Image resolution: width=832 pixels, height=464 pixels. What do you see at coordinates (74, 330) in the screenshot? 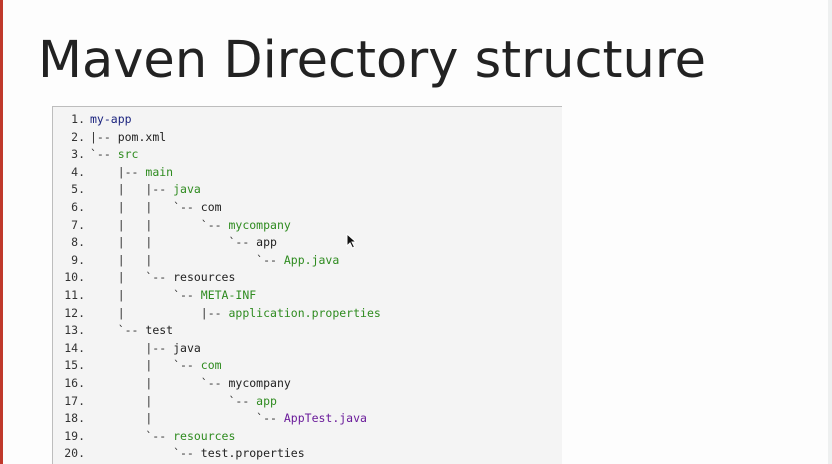
I see `line-number: 13.` at bounding box center [74, 330].